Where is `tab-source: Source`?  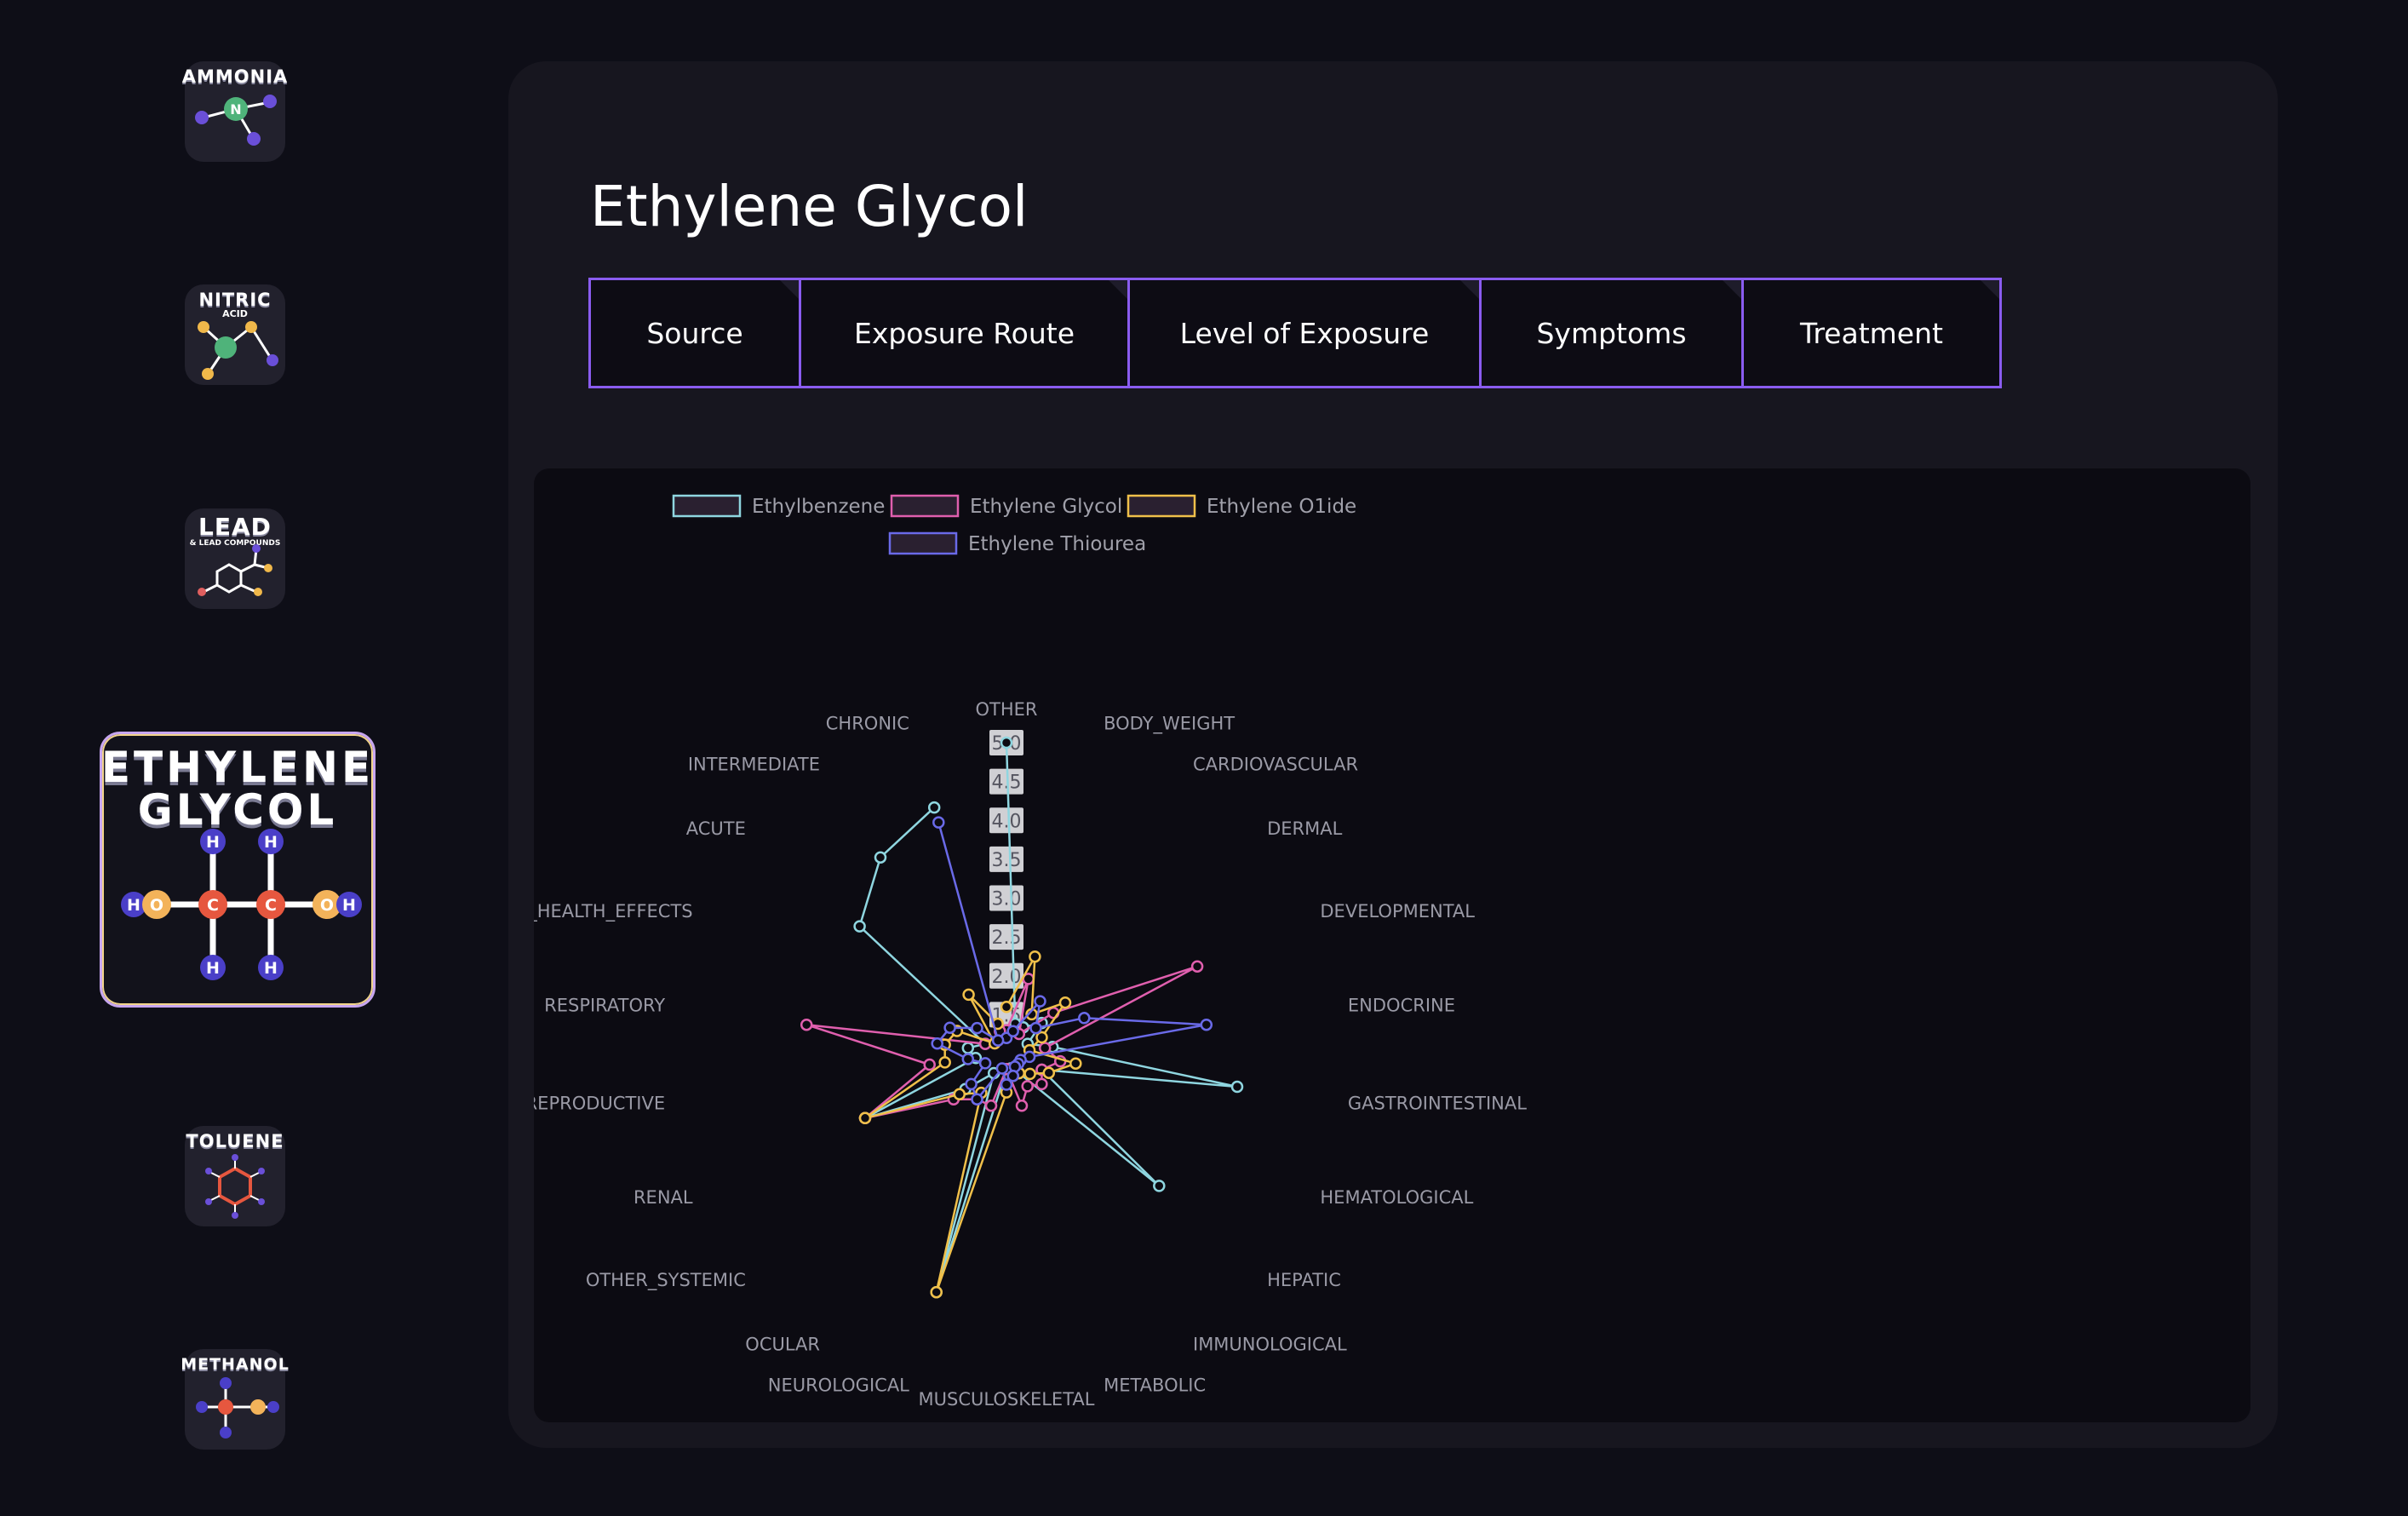 tab-source: Source is located at coordinates (696, 333).